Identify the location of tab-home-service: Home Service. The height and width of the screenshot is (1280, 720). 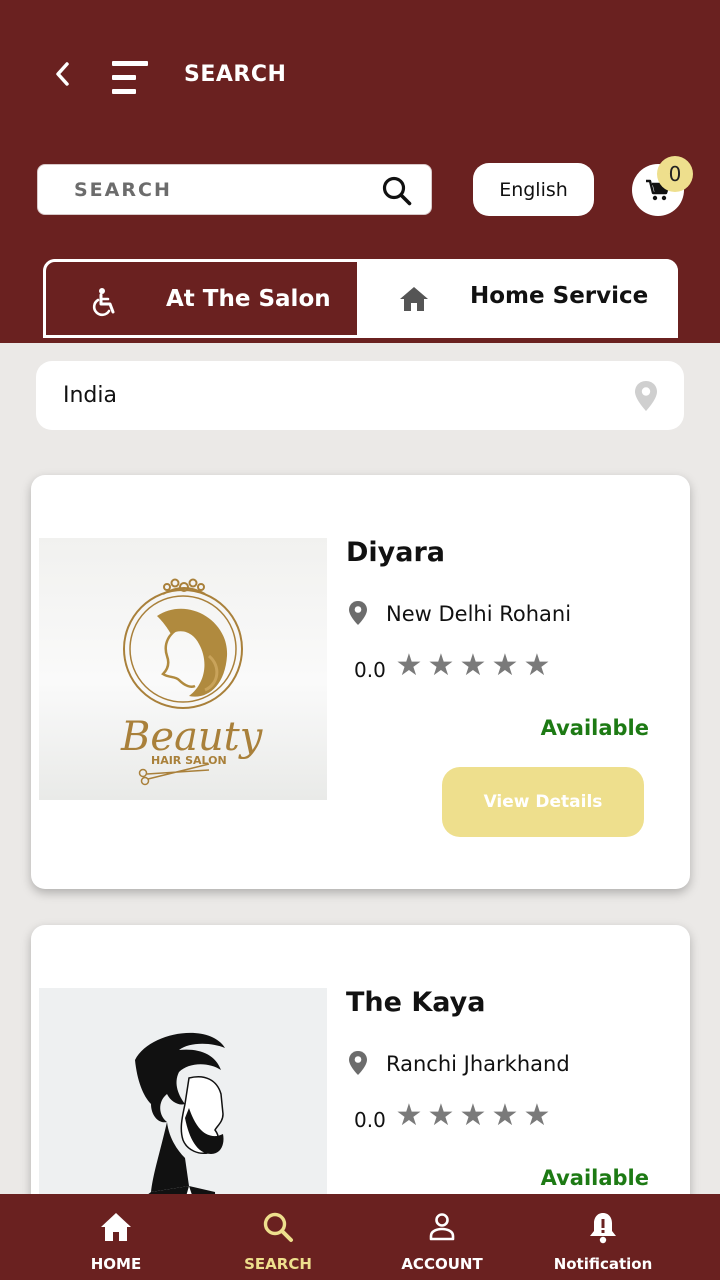
(519, 298).